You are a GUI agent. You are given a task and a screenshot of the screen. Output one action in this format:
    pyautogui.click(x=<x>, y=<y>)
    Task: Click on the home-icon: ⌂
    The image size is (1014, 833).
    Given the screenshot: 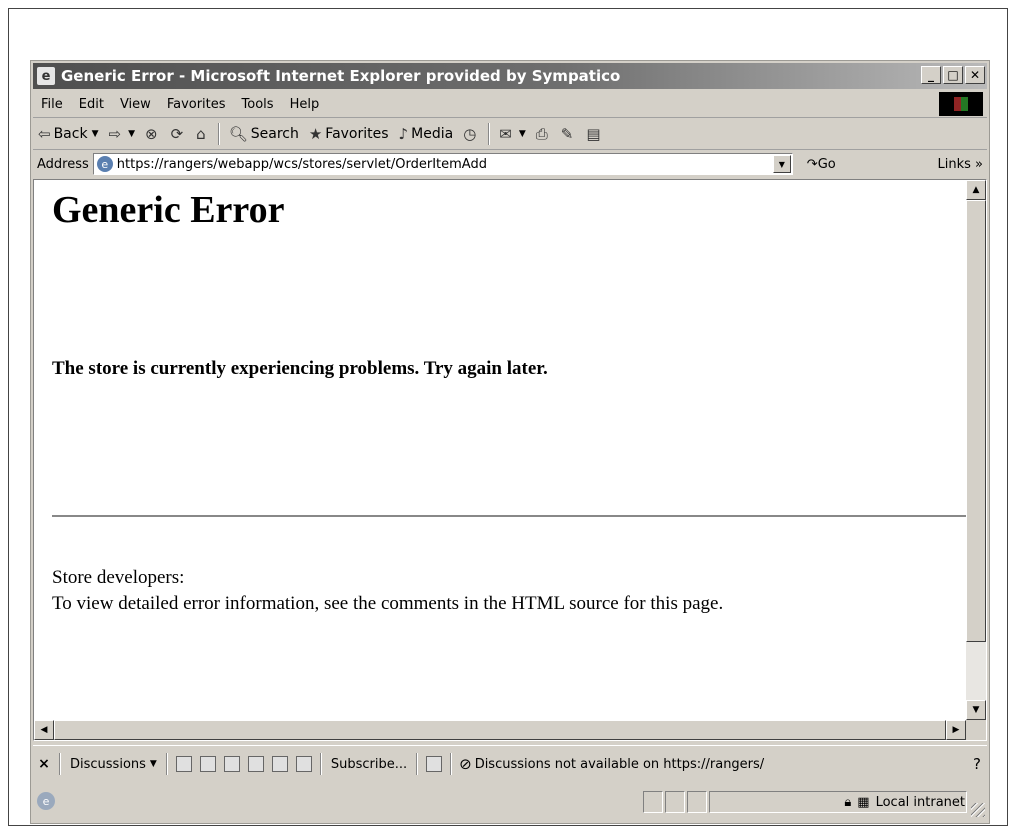 What is the action you would take?
    pyautogui.click(x=201, y=134)
    